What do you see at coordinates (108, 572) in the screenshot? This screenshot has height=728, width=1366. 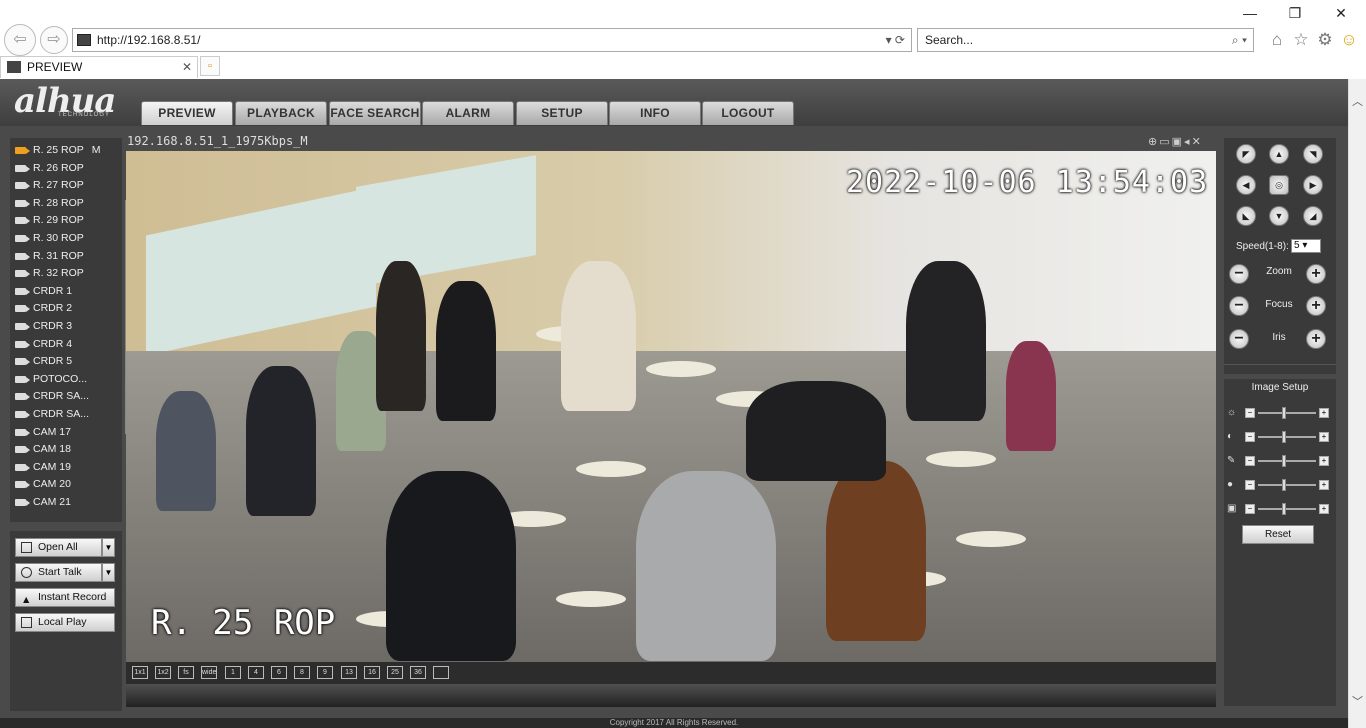 I see `start-talk-dropdown: ▼` at bounding box center [108, 572].